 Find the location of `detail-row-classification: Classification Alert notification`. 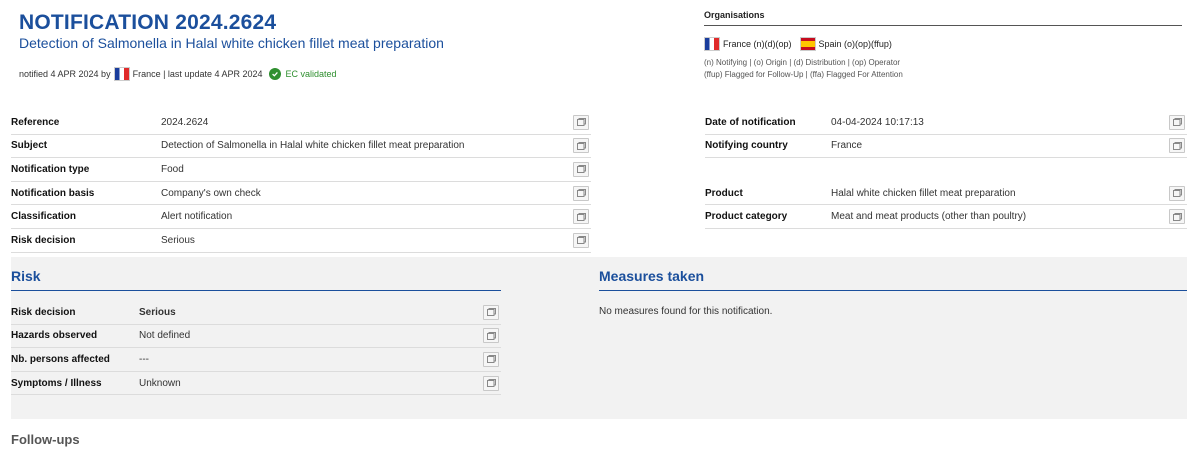

detail-row-classification: Classification Alert notification is located at coordinates (301, 217).